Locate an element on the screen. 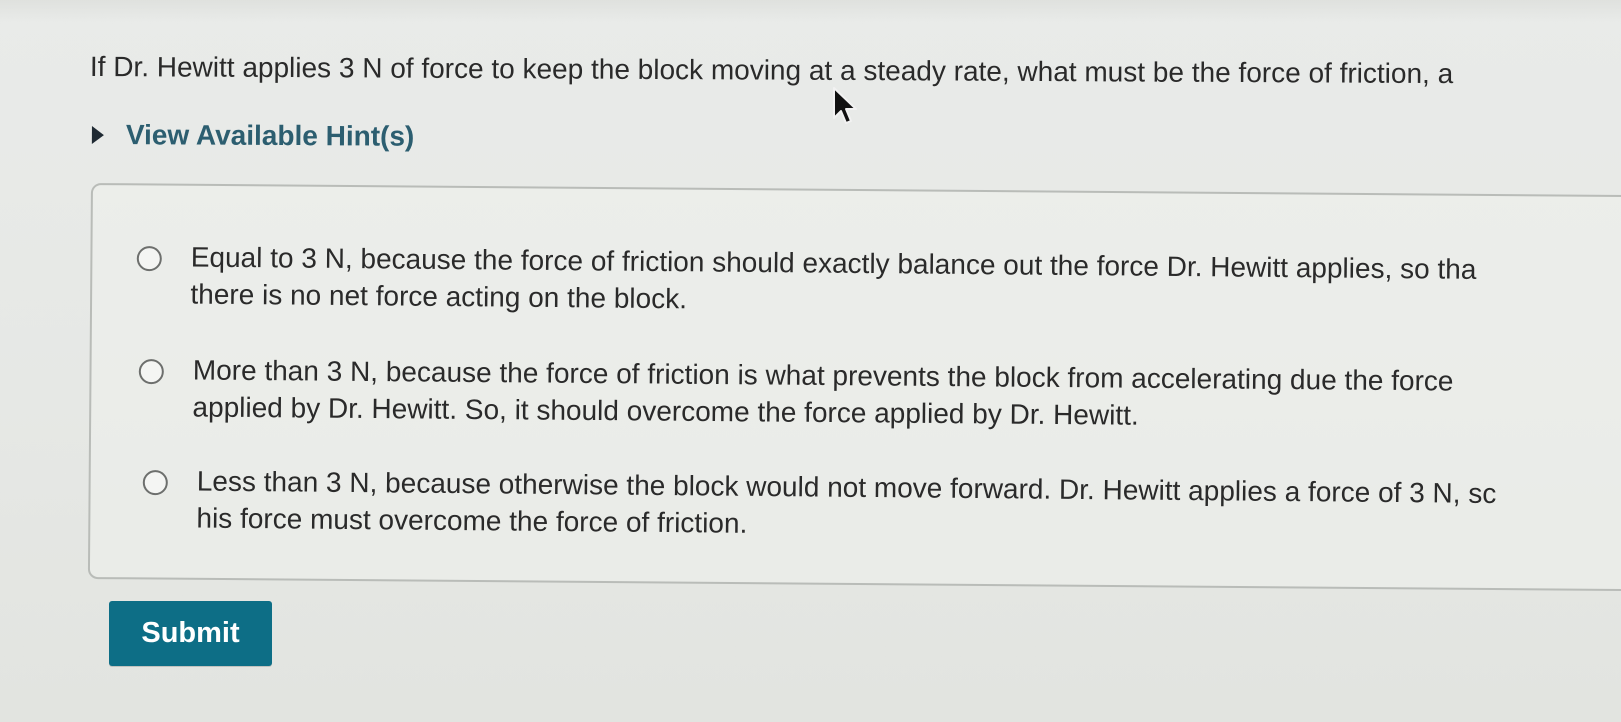 The width and height of the screenshot is (1621, 722). view-hints-toggle: View Available Hint(s) is located at coordinates (253, 136).